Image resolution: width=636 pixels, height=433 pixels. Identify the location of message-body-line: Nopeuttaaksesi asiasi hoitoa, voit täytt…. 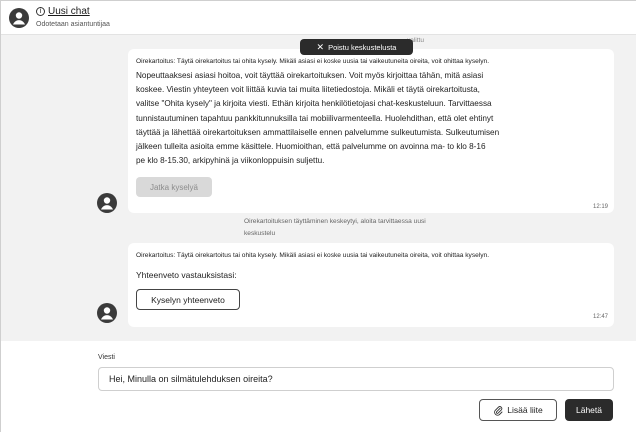
(310, 75).